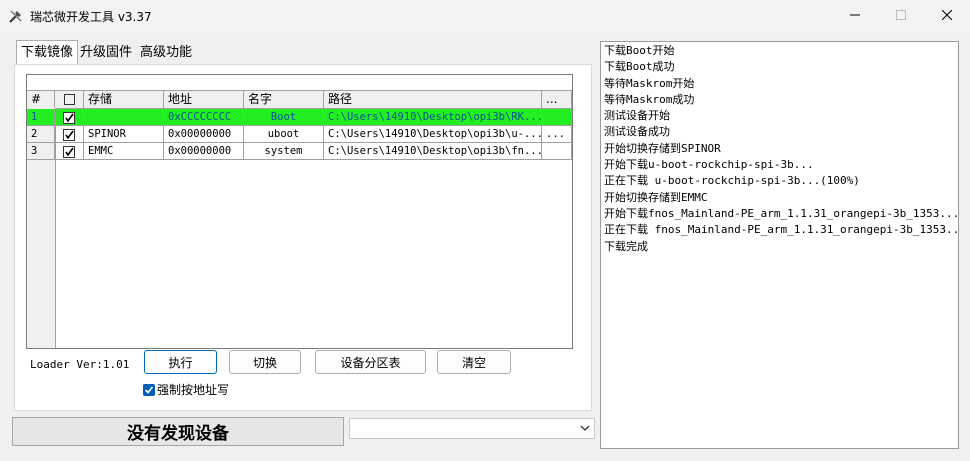 The image size is (970, 461). I want to click on log-line: 等待Maskrom开始, so click(649, 83).